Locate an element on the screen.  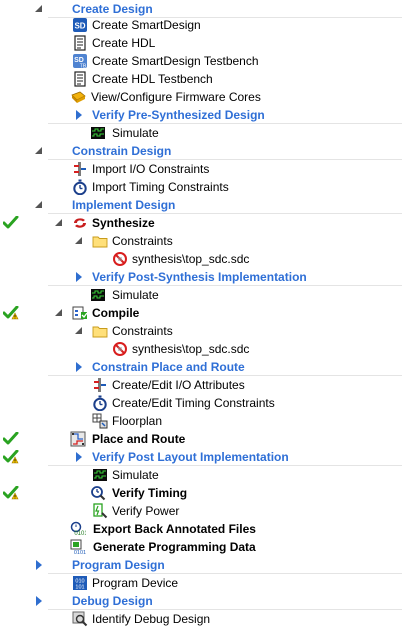
tree-row-label: Verify Post Layout Implementation is located at coordinates (190, 457).